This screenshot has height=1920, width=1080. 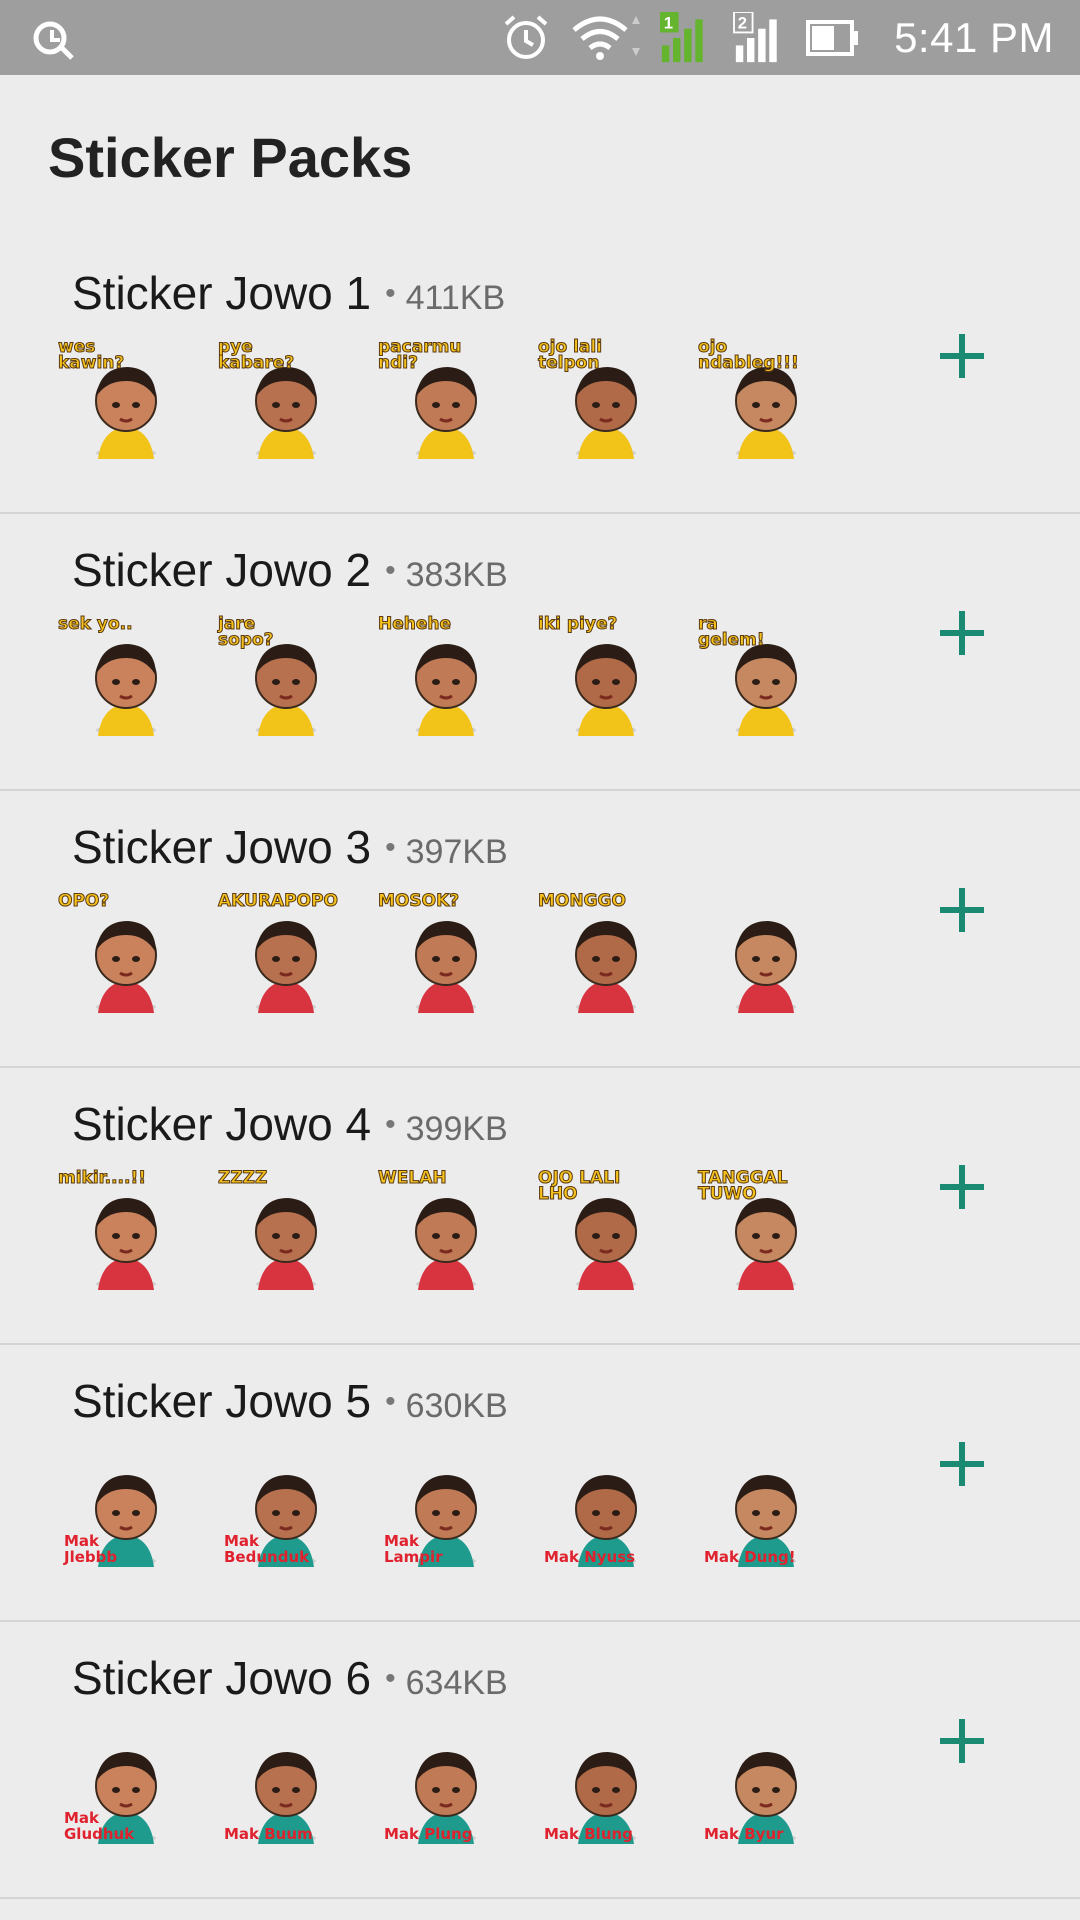 I want to click on wifi-icon, so click(x=606, y=37).